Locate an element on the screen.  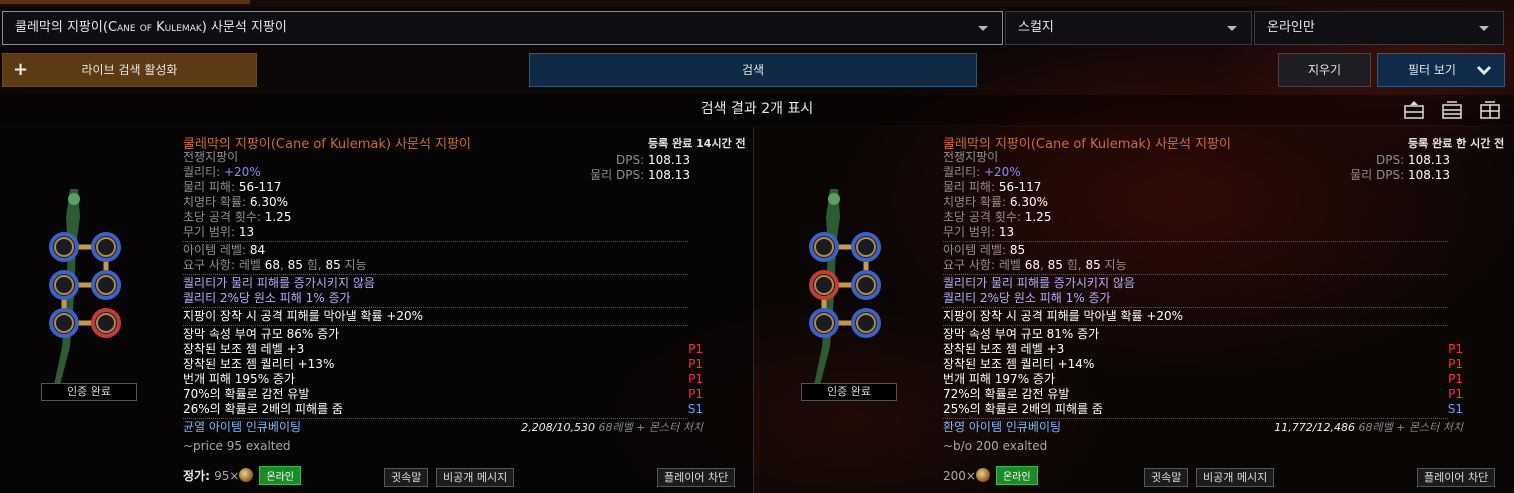
item-name-prefix: 쿨레막의 지팡이( is located at coordinates (61, 27).